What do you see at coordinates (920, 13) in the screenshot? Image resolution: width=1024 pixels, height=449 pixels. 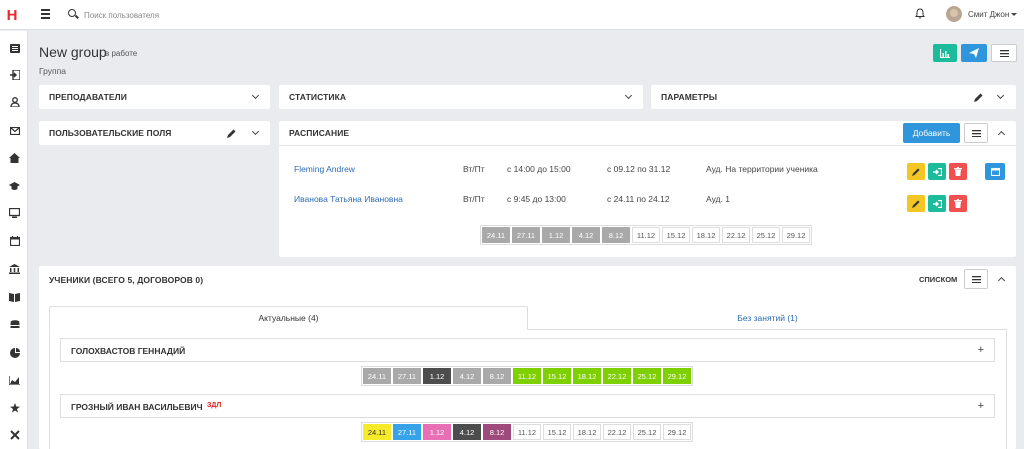 I see `bell-icon` at bounding box center [920, 13].